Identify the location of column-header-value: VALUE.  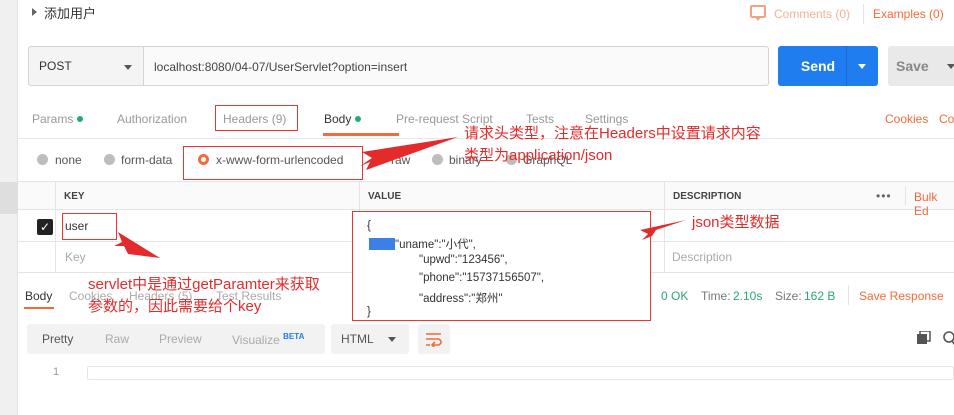
(511, 195).